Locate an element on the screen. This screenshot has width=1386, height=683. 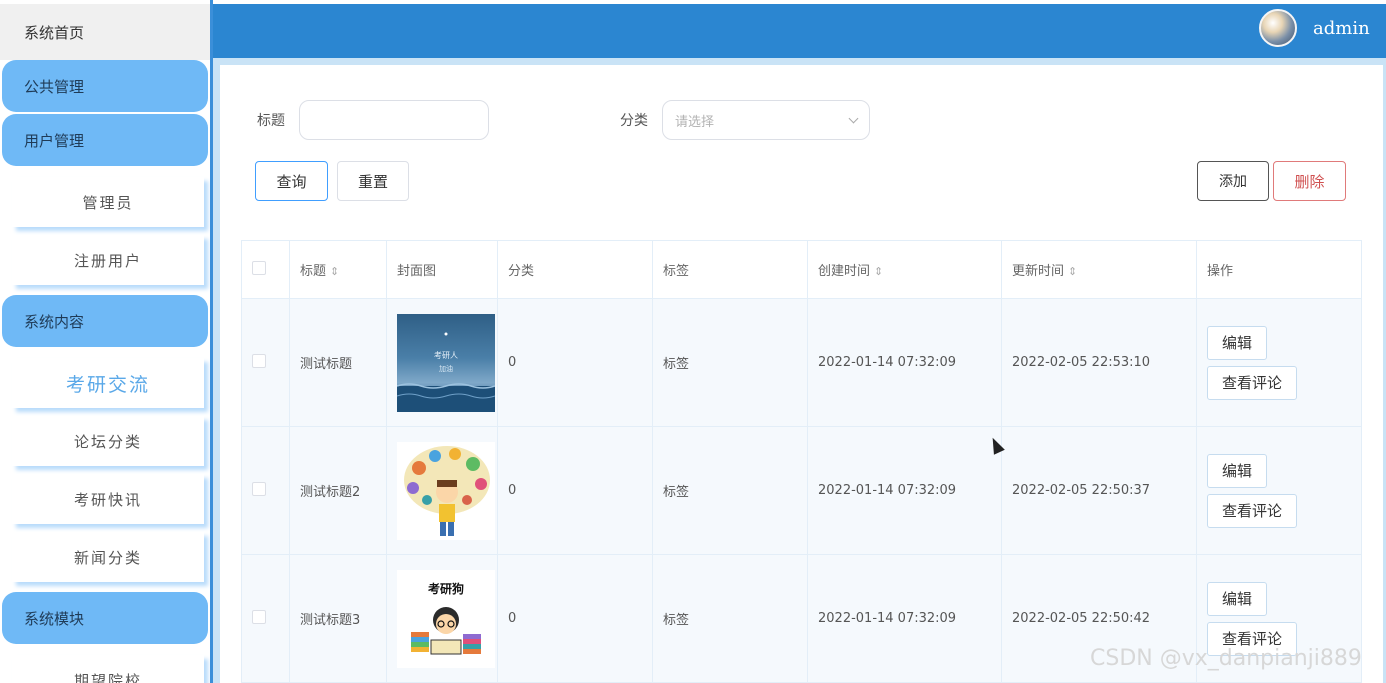
row-cover: 考研人 加油 is located at coordinates (442, 362).